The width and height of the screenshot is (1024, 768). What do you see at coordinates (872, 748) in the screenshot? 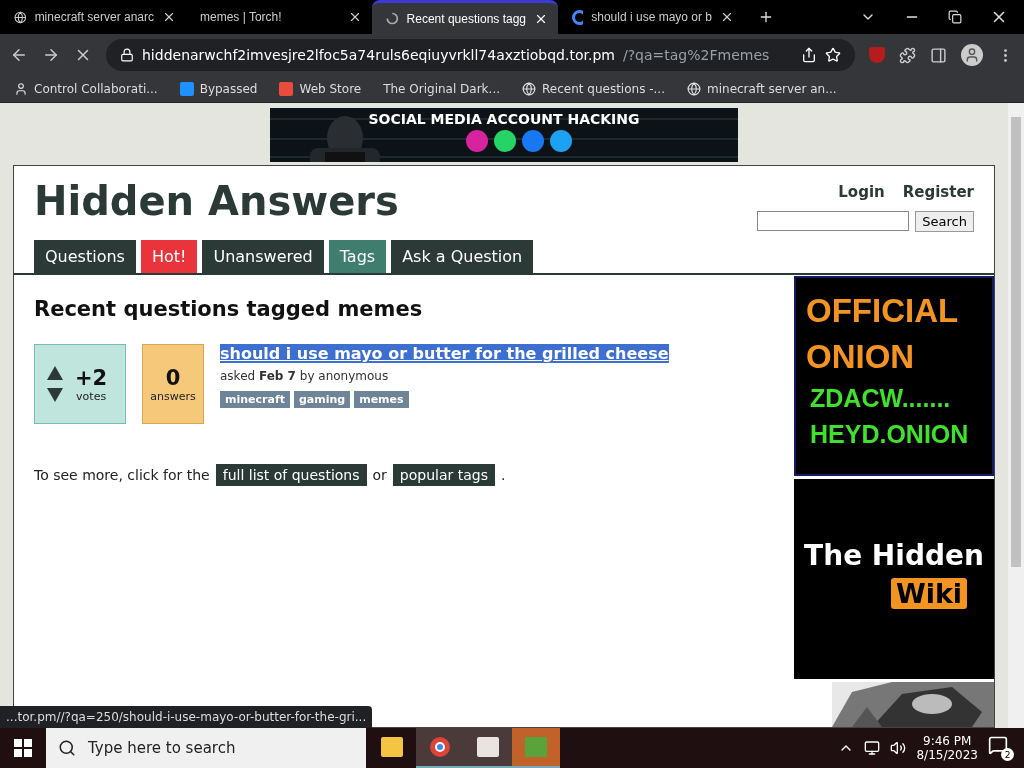
I see `network-icon` at bounding box center [872, 748].